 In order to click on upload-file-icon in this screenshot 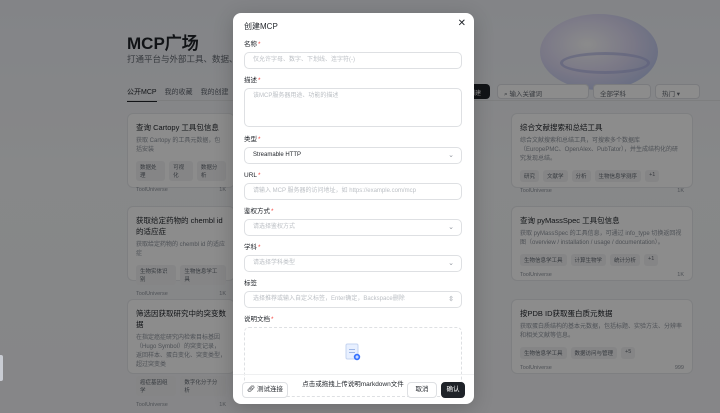, I will do `click(353, 352)`.